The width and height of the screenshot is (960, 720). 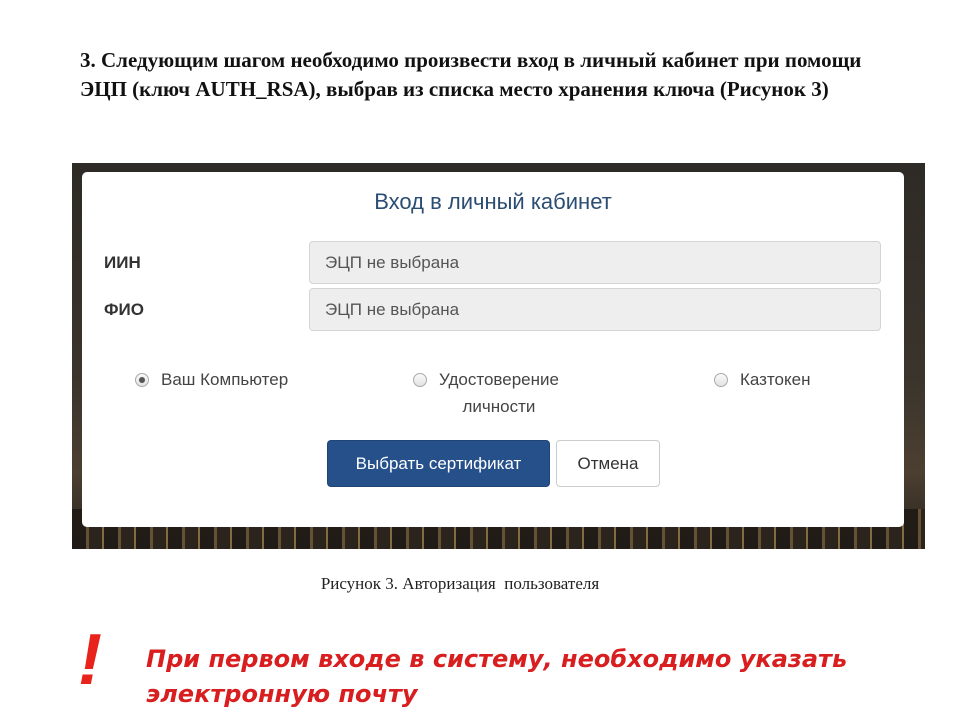 I want to click on radio-label-your-computer: Ваш Компьютер, so click(x=225, y=379).